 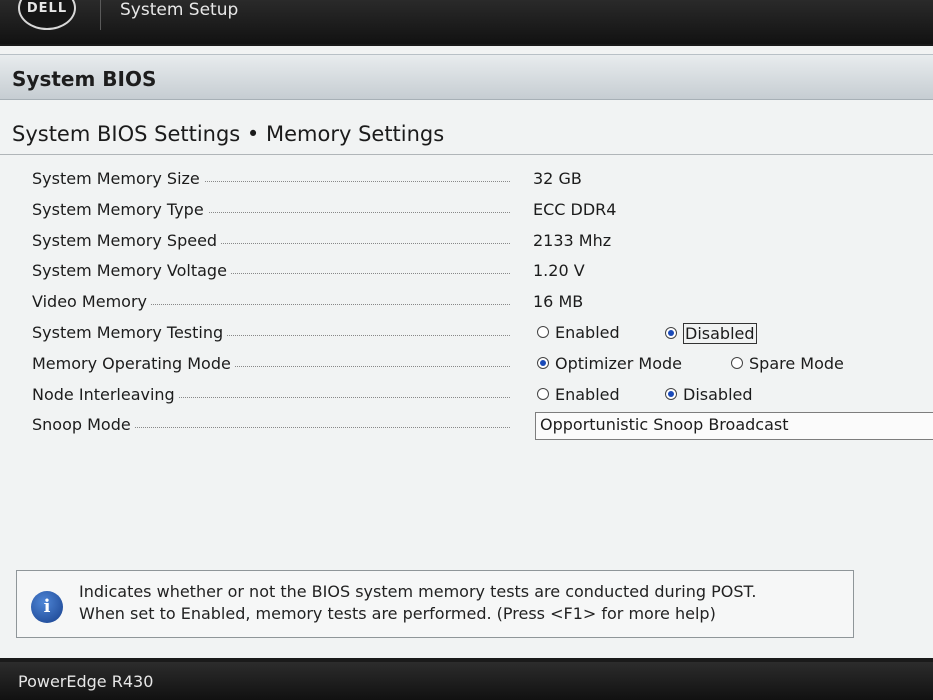 I want to click on setting-value: 32 GB, so click(x=557, y=178).